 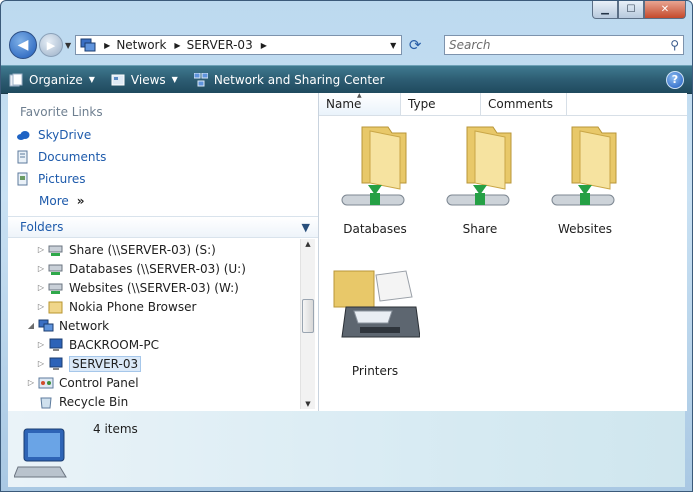 What do you see at coordinates (631, 10) in the screenshot?
I see `maximize-button: ☐` at bounding box center [631, 10].